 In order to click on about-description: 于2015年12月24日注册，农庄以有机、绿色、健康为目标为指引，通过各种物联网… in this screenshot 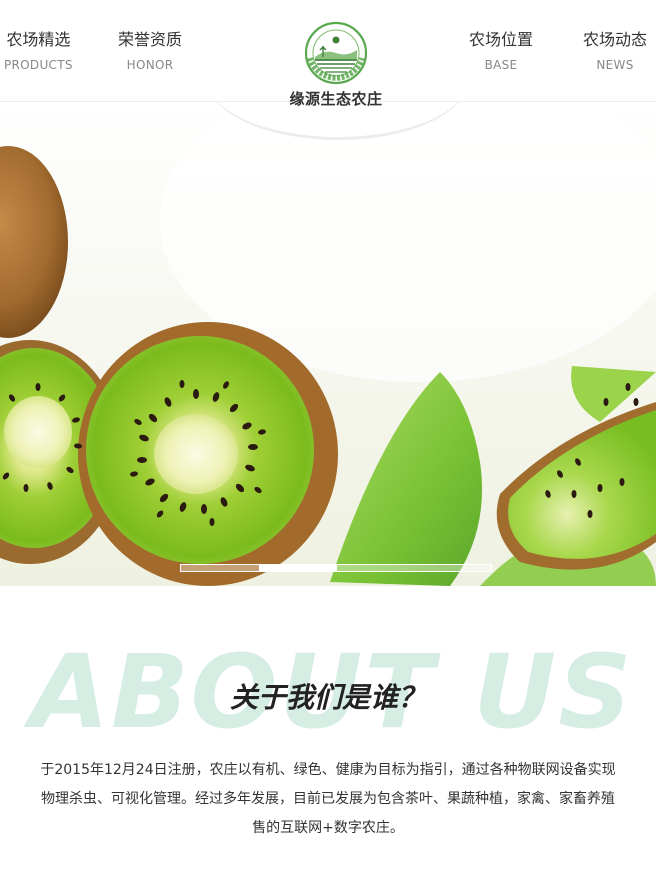, I will do `click(328, 799)`.